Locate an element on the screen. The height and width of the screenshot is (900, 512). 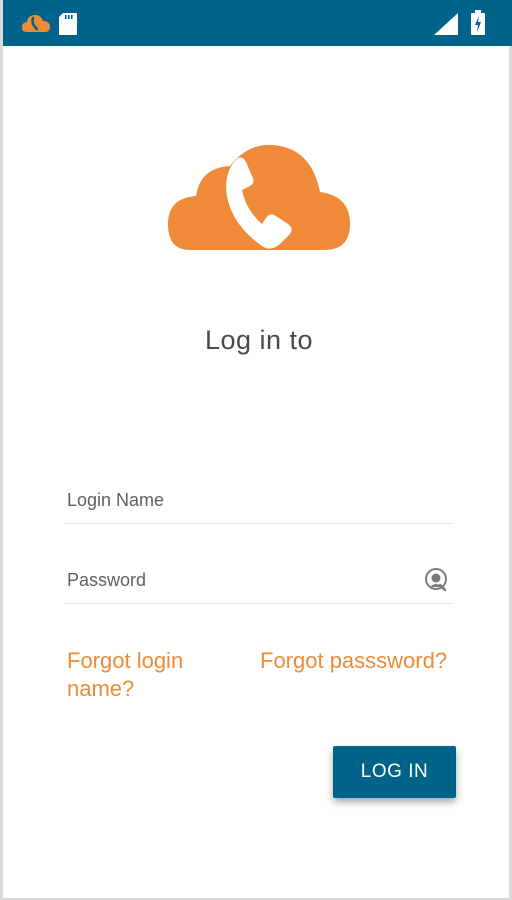
password-field is located at coordinates (259, 582).